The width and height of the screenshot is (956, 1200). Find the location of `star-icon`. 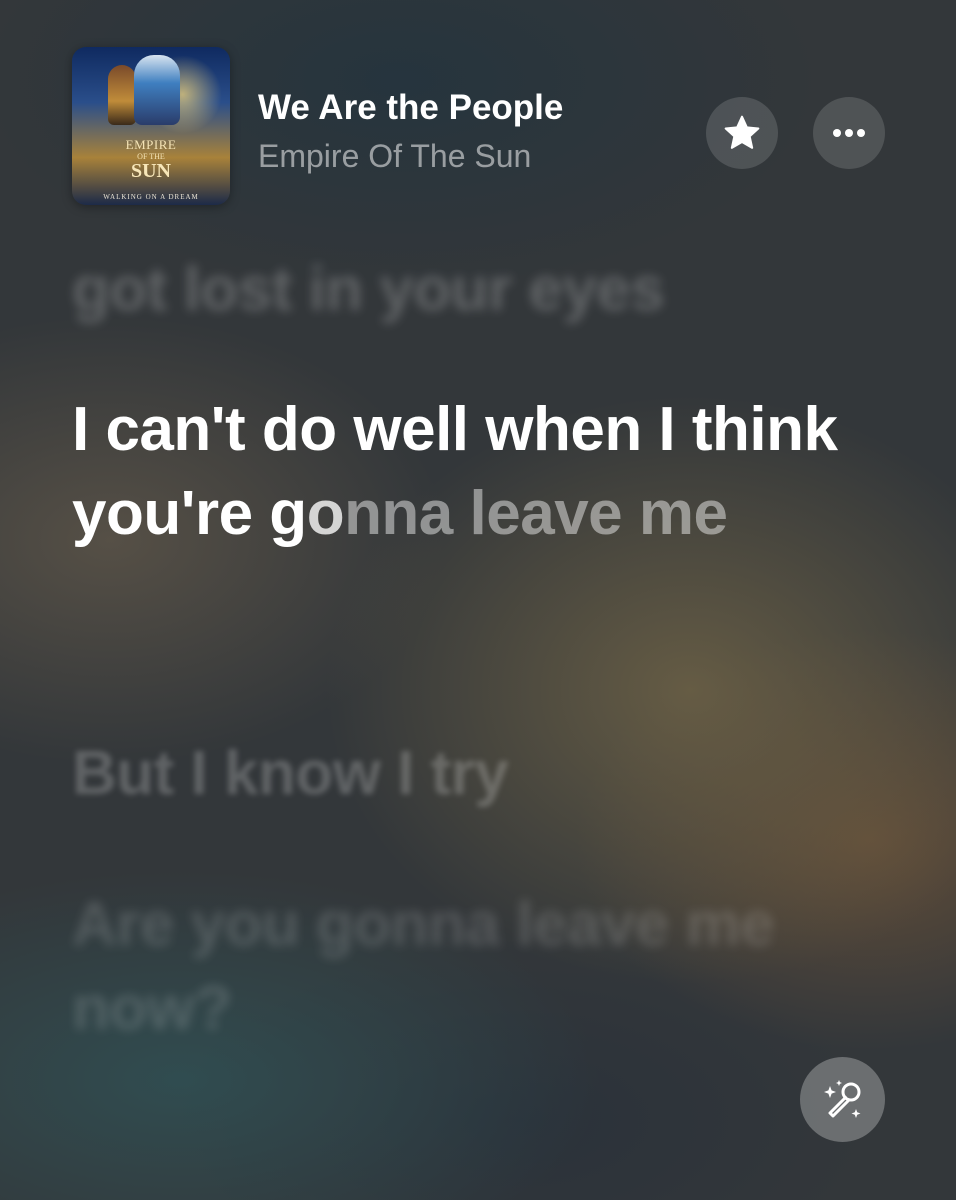

star-icon is located at coordinates (742, 132).